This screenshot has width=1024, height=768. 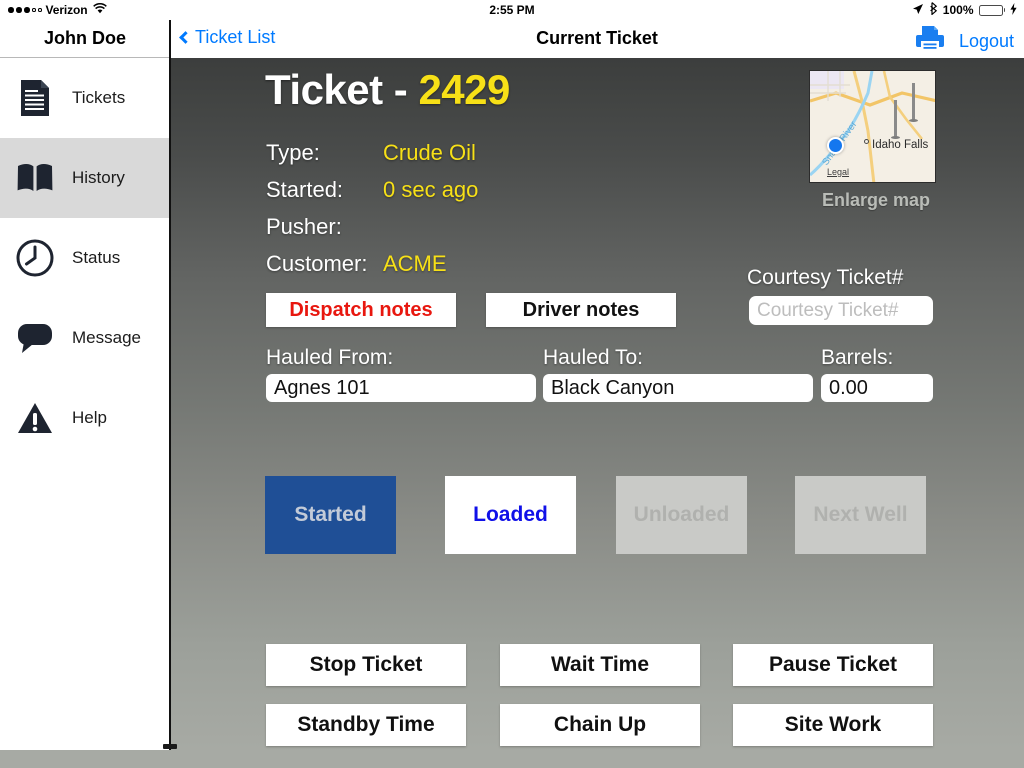 What do you see at coordinates (986, 41) in the screenshot?
I see `logout-button: Logout` at bounding box center [986, 41].